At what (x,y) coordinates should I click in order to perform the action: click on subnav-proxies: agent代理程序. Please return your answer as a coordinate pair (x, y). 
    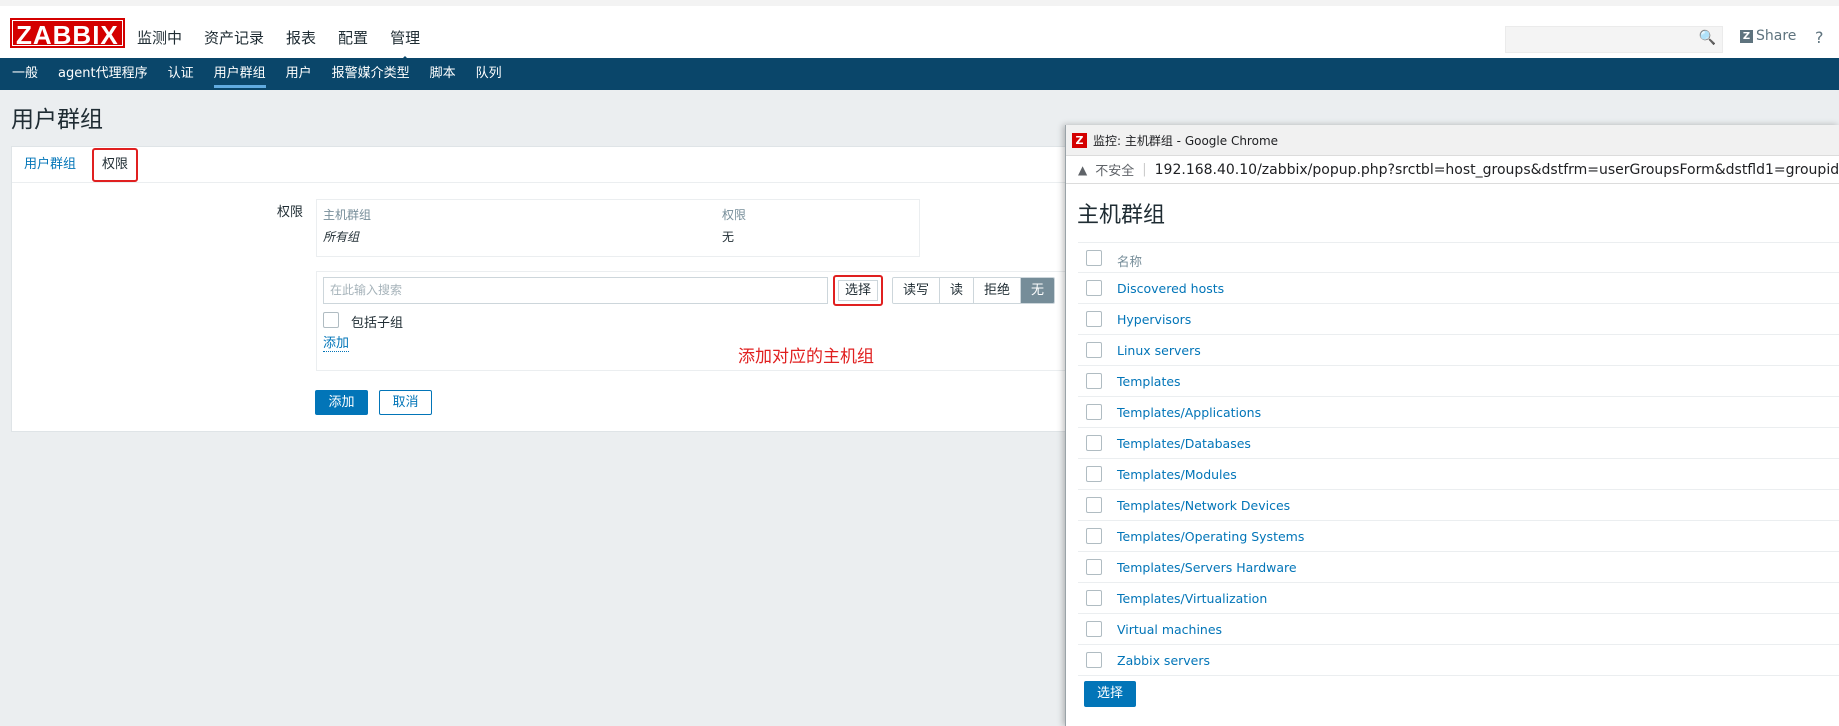
    Looking at the image, I should click on (103, 74).